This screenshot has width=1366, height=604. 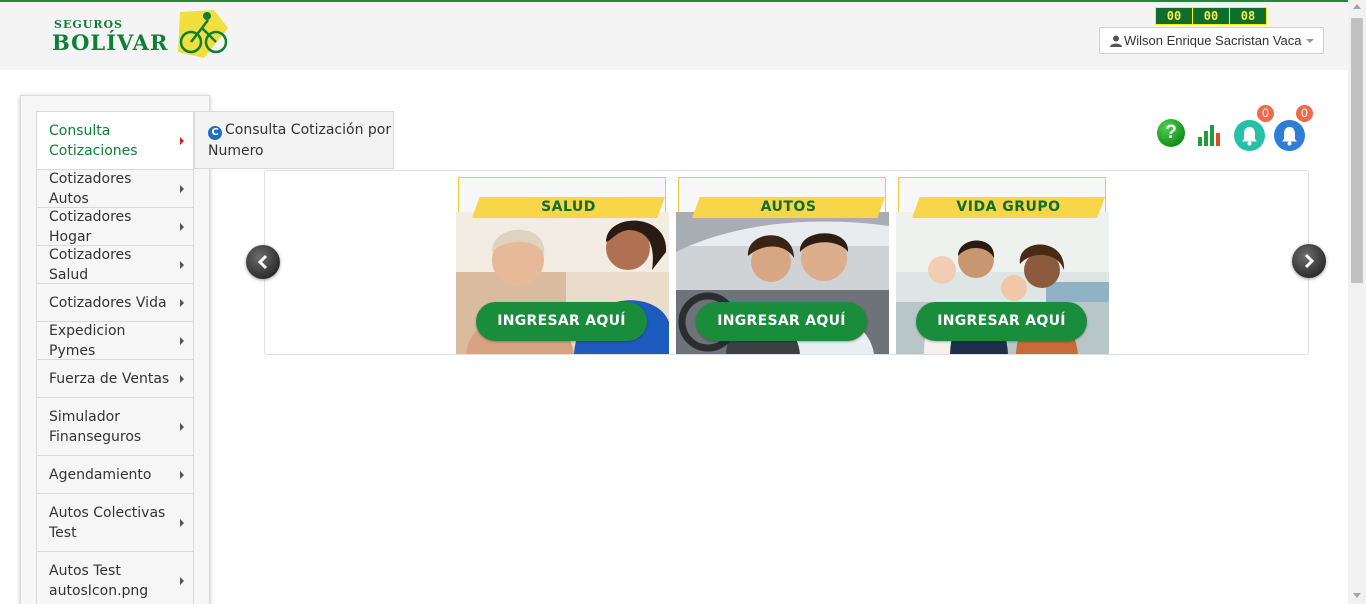 I want to click on help-icon: ?, so click(x=1171, y=133).